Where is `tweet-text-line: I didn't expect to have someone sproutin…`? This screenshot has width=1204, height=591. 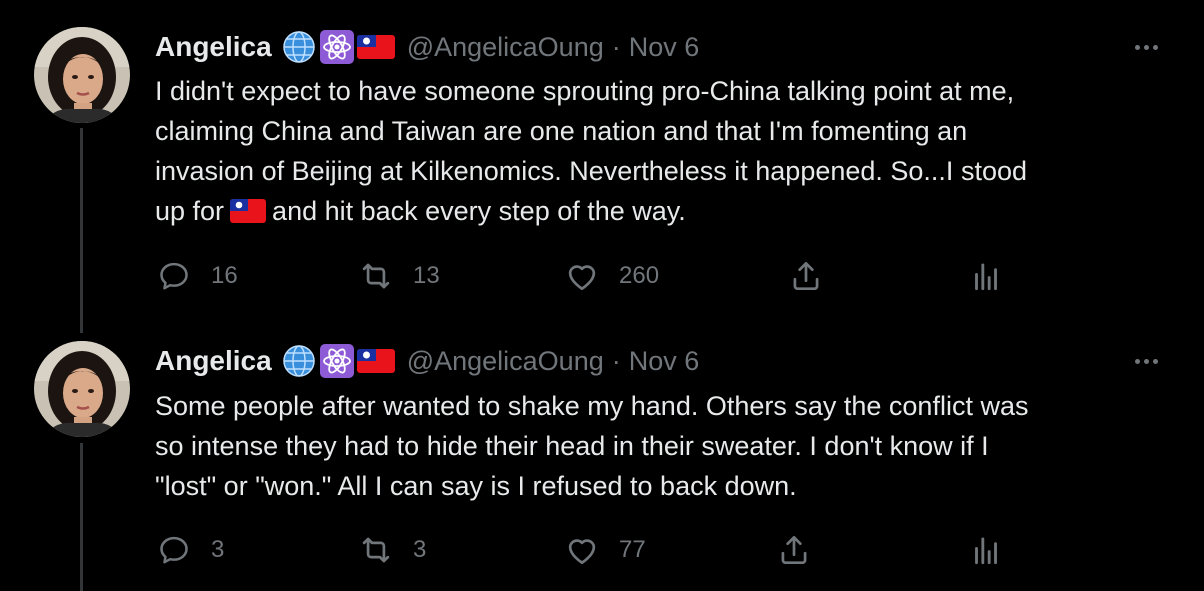 tweet-text-line: I didn't expect to have someone sproutin… is located at coordinates (585, 91).